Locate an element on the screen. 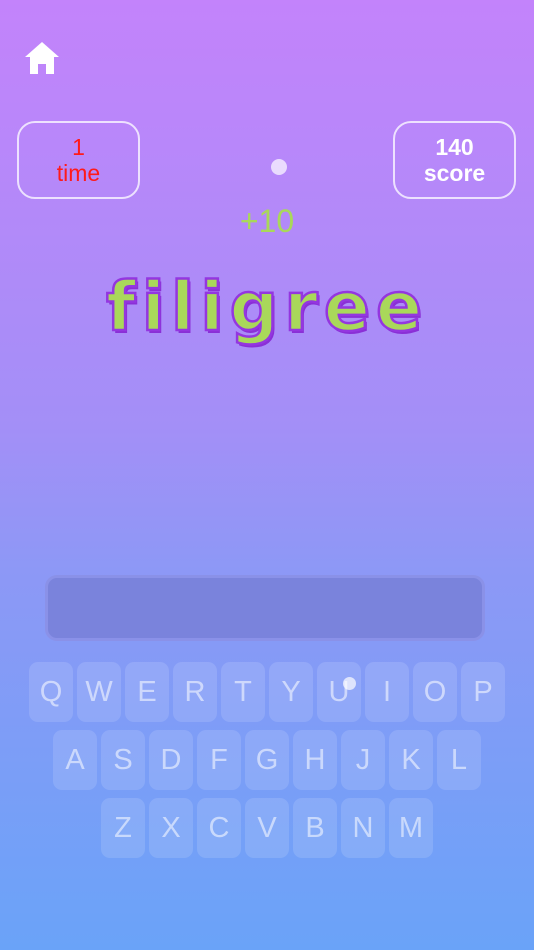 The height and width of the screenshot is (950, 534). time-panel: 1 time is located at coordinates (78, 160).